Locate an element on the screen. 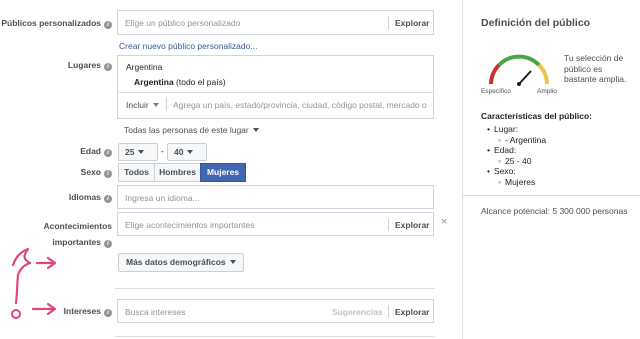 The width and height of the screenshot is (640, 339). selected-location: Argentina (todo el país) is located at coordinates (180, 82).